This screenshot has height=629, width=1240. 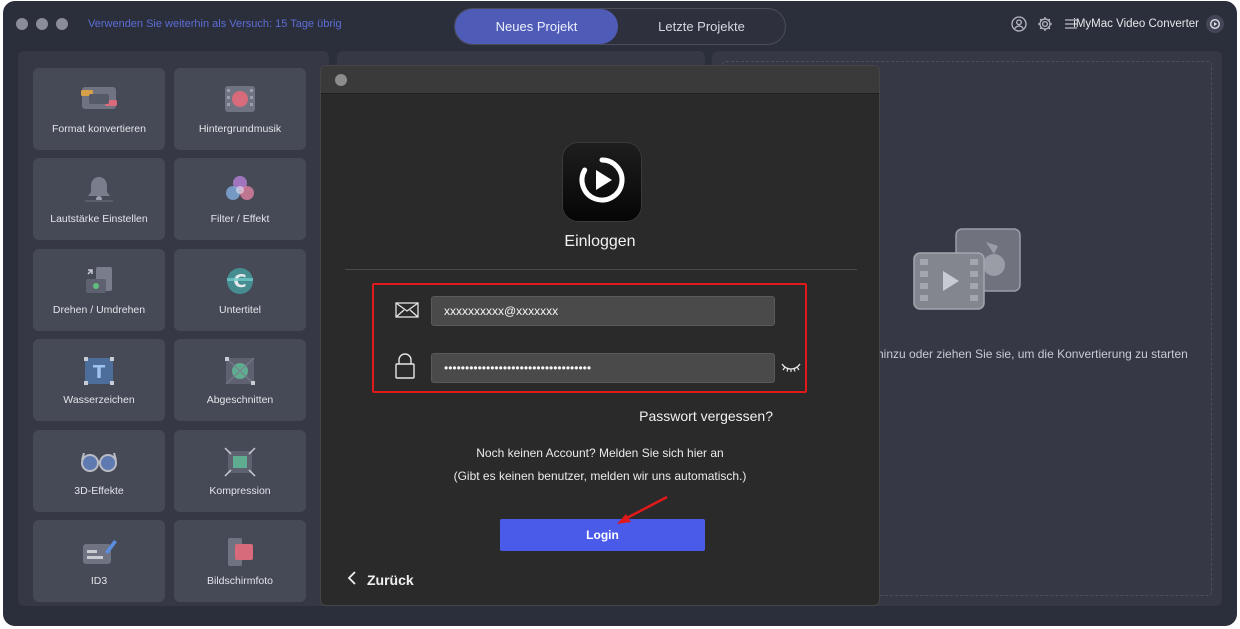 I want to click on tool-lautstaerke-einstellen: Lautstärke Einstellen, so click(x=99, y=199).